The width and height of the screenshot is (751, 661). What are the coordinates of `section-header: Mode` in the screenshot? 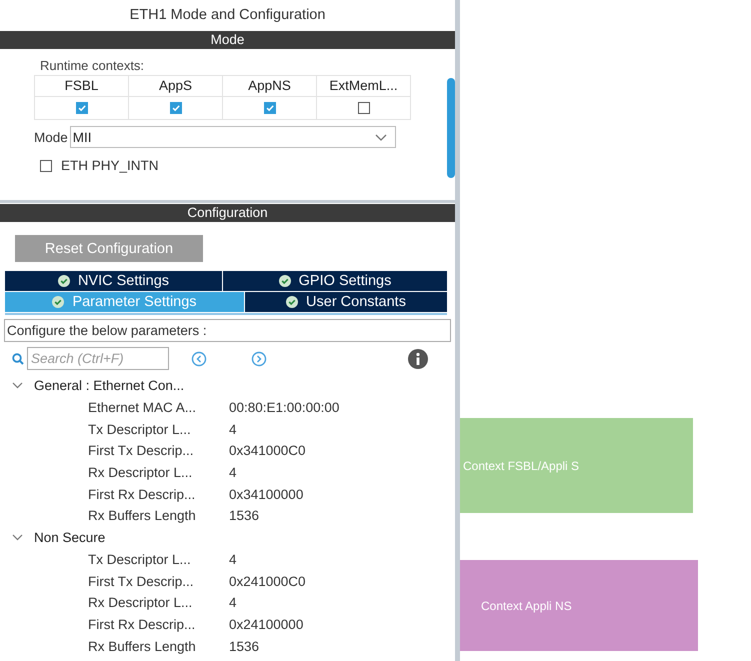 It's located at (227, 40).